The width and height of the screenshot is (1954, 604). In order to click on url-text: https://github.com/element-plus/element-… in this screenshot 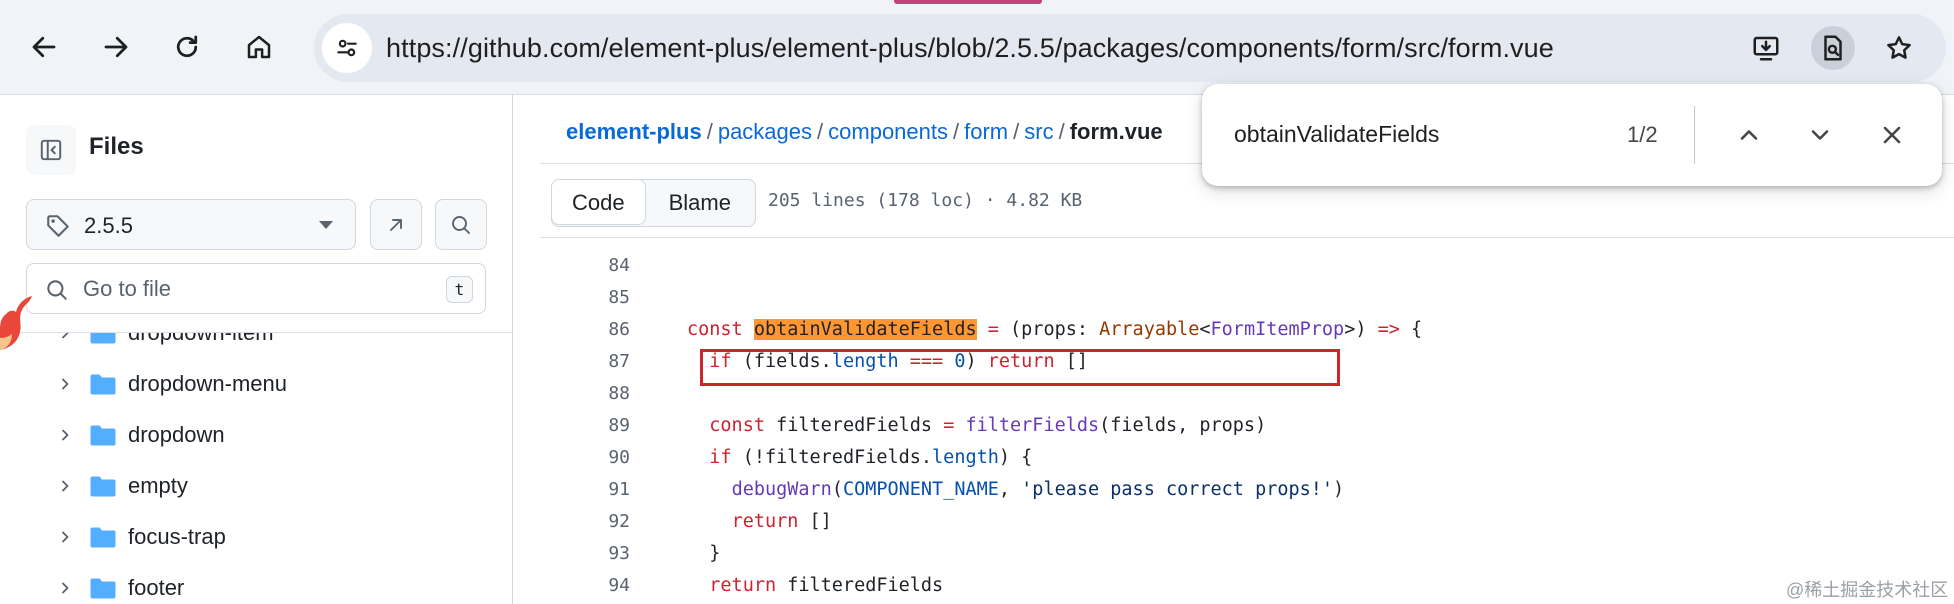, I will do `click(970, 48)`.